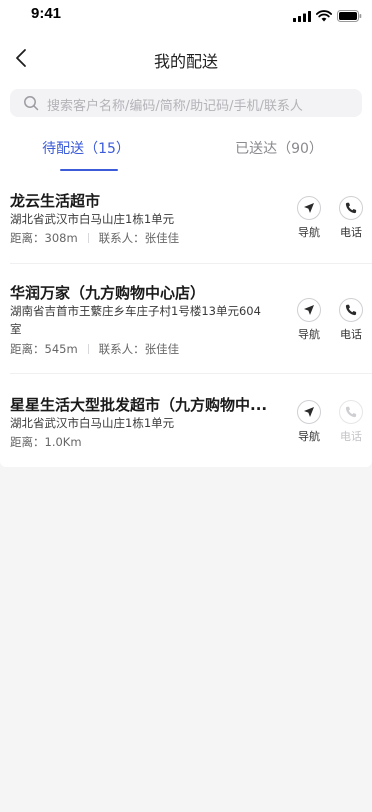  I want to click on status-icons, so click(327, 16).